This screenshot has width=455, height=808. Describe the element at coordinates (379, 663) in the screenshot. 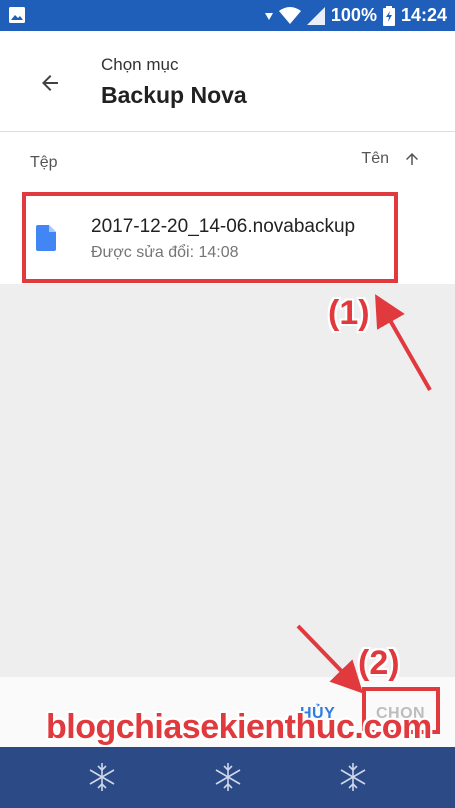

I see `annotation-label-2: (2)` at that location.